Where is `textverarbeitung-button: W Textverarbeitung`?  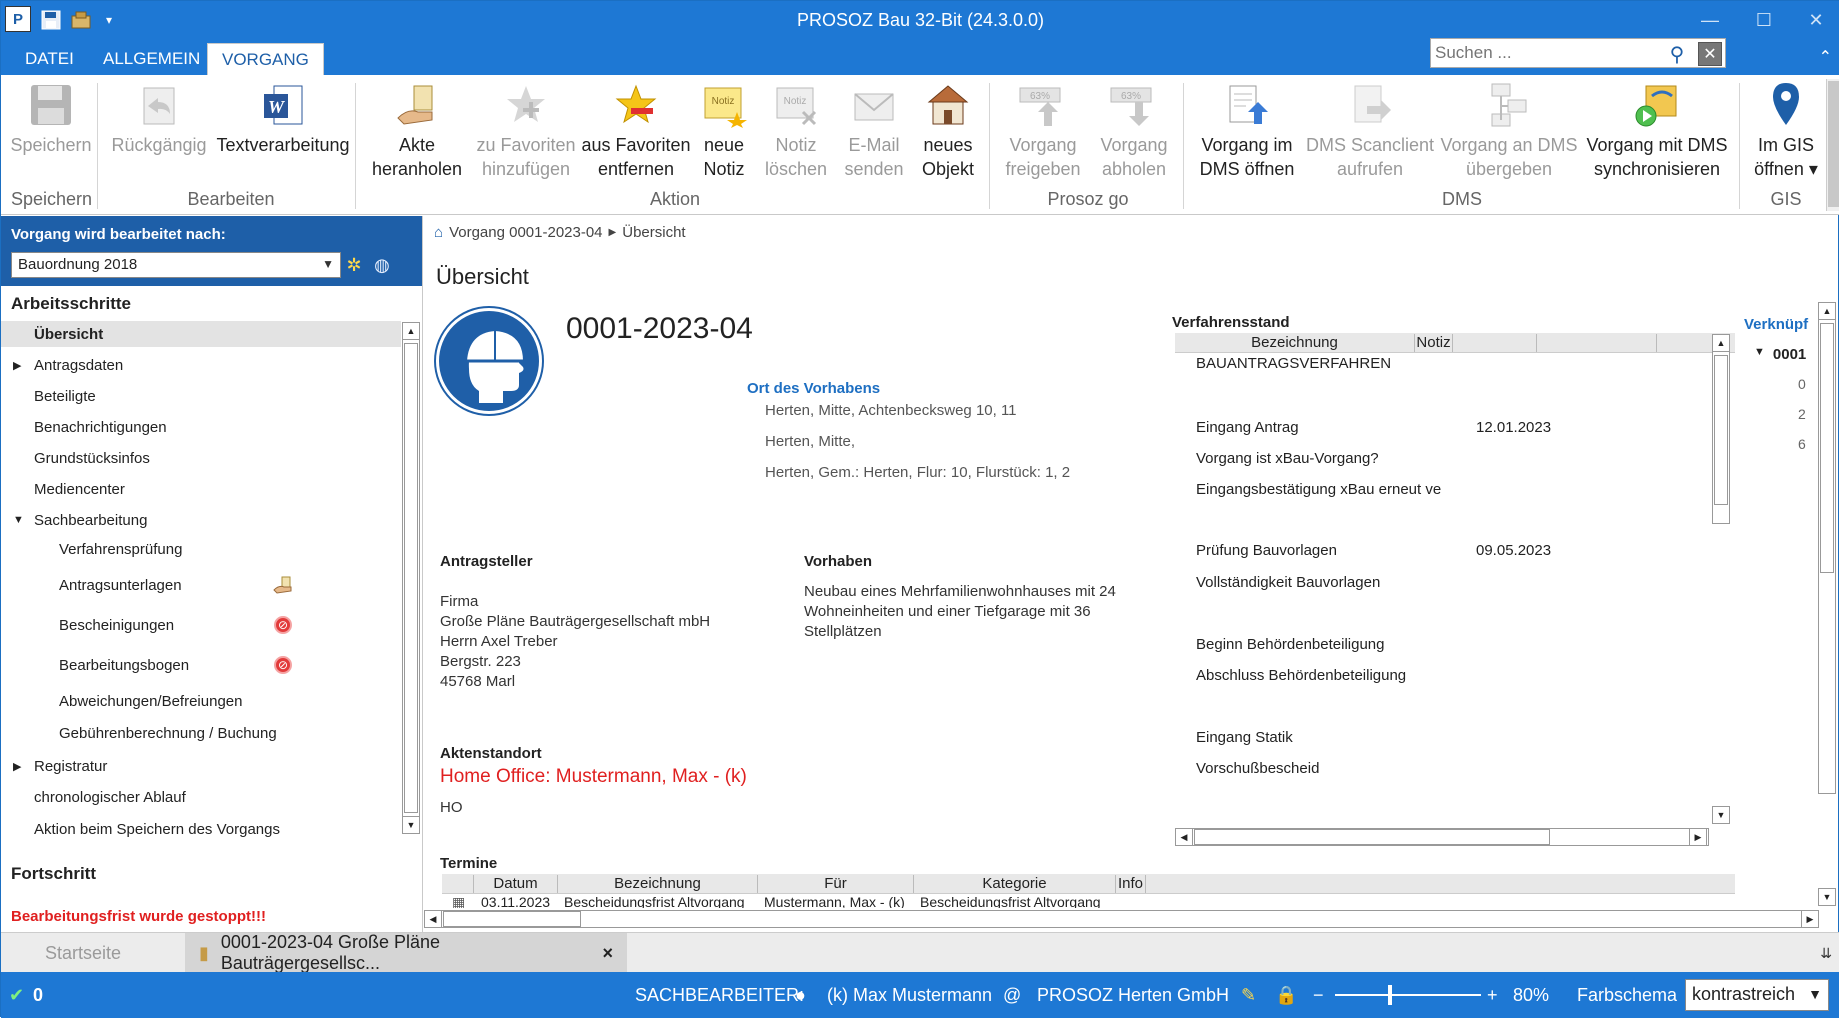 textverarbeitung-button: W Textverarbeitung is located at coordinates (283, 133).